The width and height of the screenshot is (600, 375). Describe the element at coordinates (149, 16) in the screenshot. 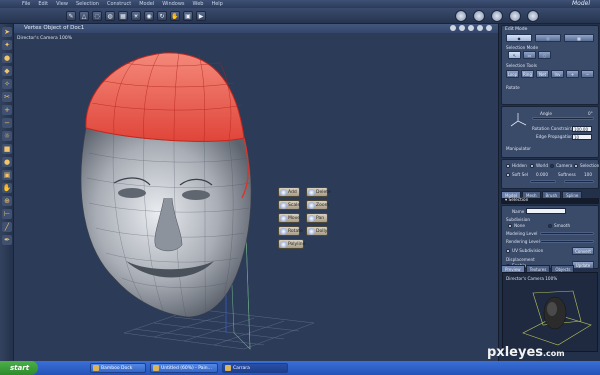

I see `eye-icon: ◉` at that location.